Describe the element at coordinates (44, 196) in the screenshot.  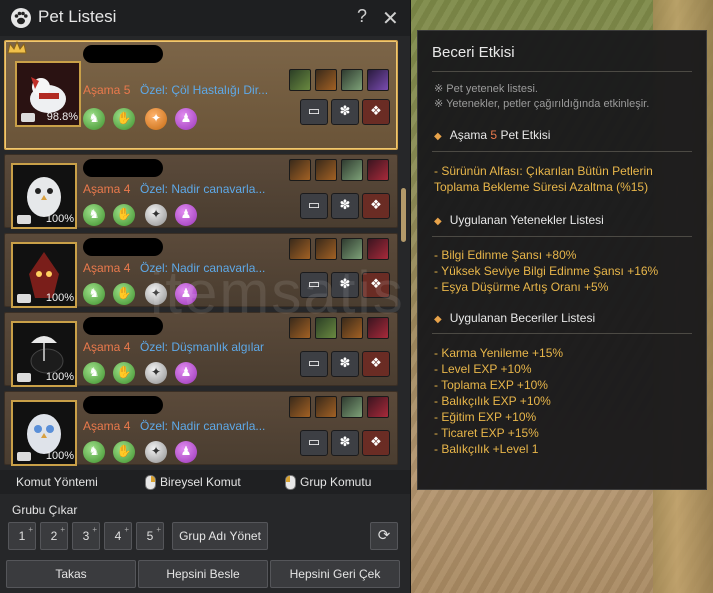
I see `pet-portrait: 100%` at that location.